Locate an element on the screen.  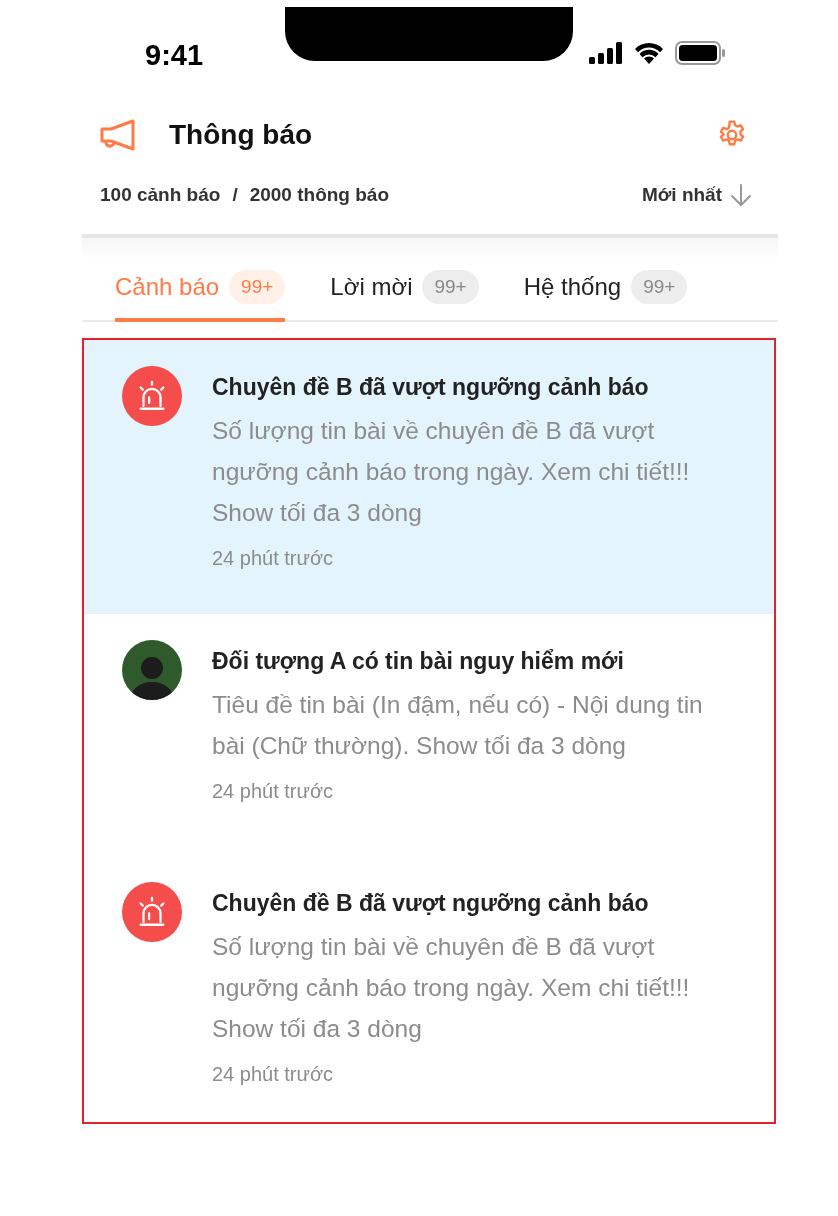
arrow-down-icon is located at coordinates (741, 195).